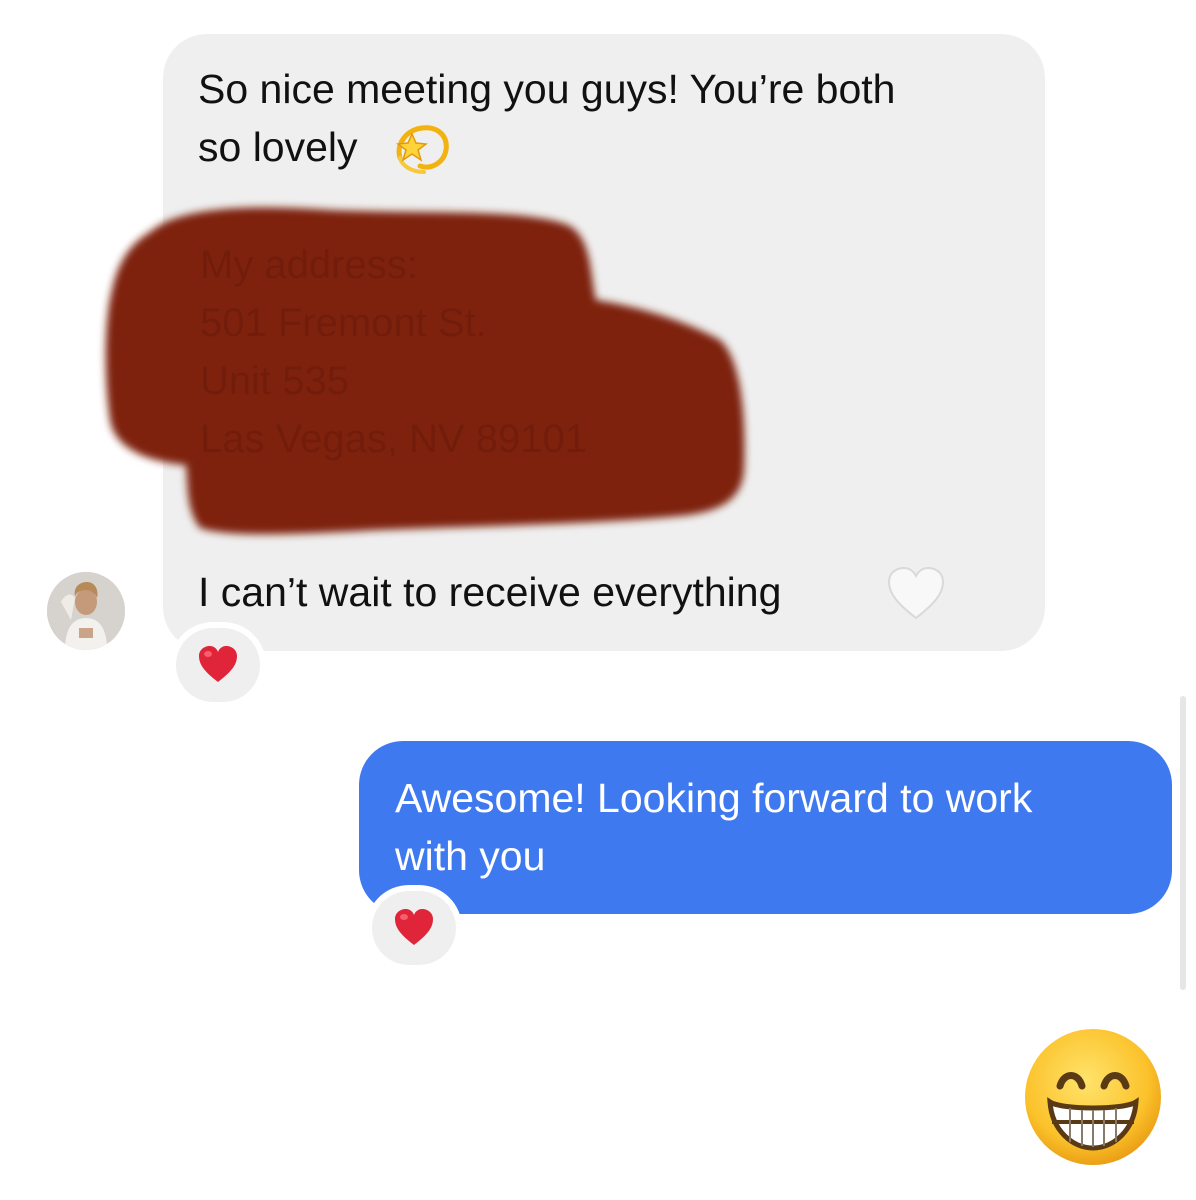 The height and width of the screenshot is (1200, 1196). I want to click on dizzy-icon, so click(422, 149).